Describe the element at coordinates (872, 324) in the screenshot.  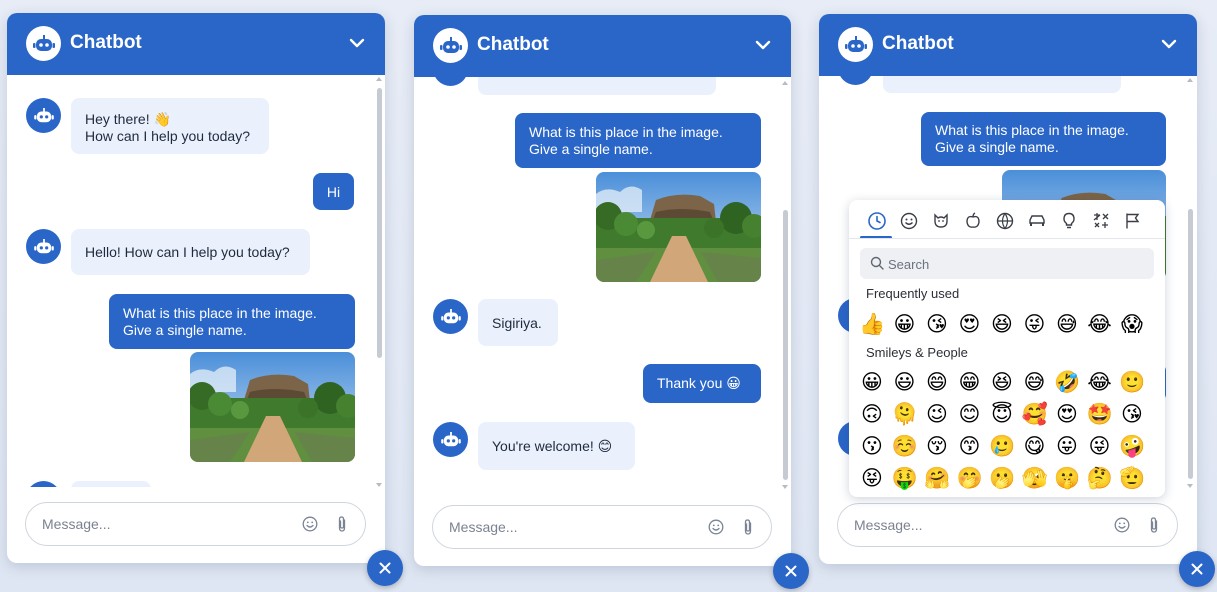
I see `emoji-button: 👍` at that location.